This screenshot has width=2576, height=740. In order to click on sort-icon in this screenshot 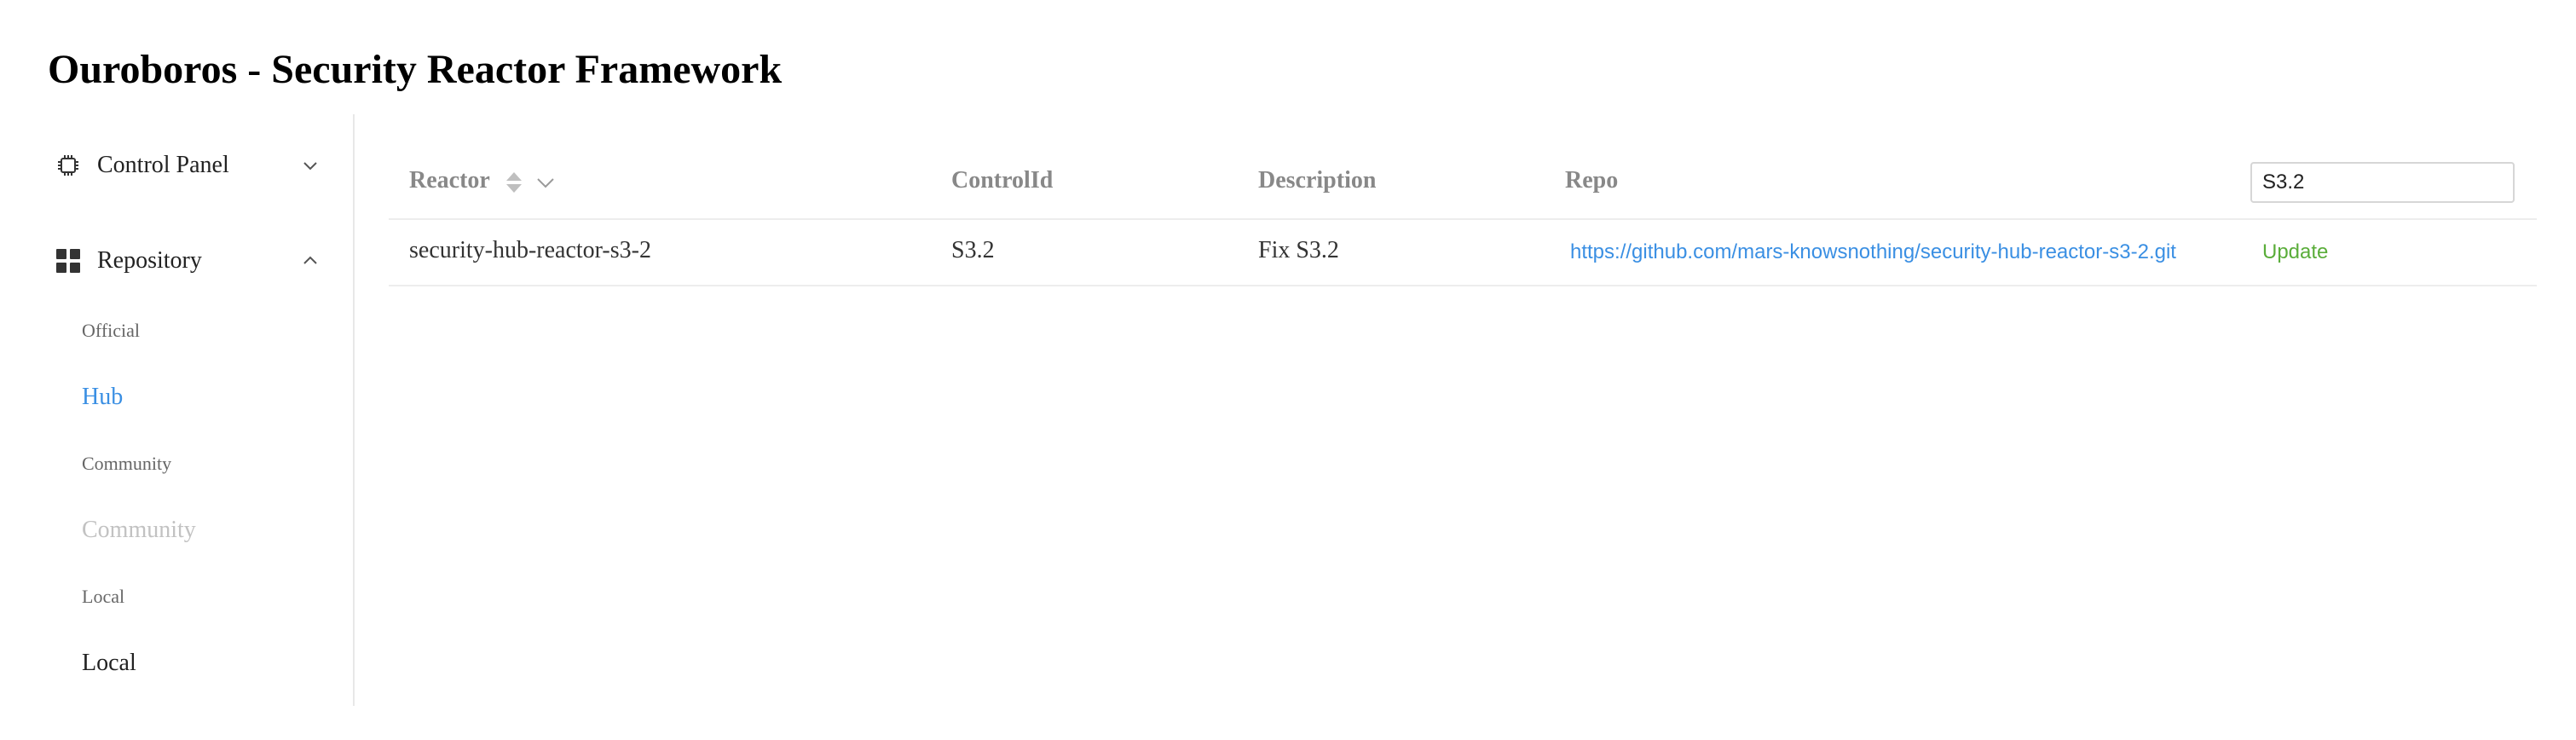, I will do `click(514, 182)`.